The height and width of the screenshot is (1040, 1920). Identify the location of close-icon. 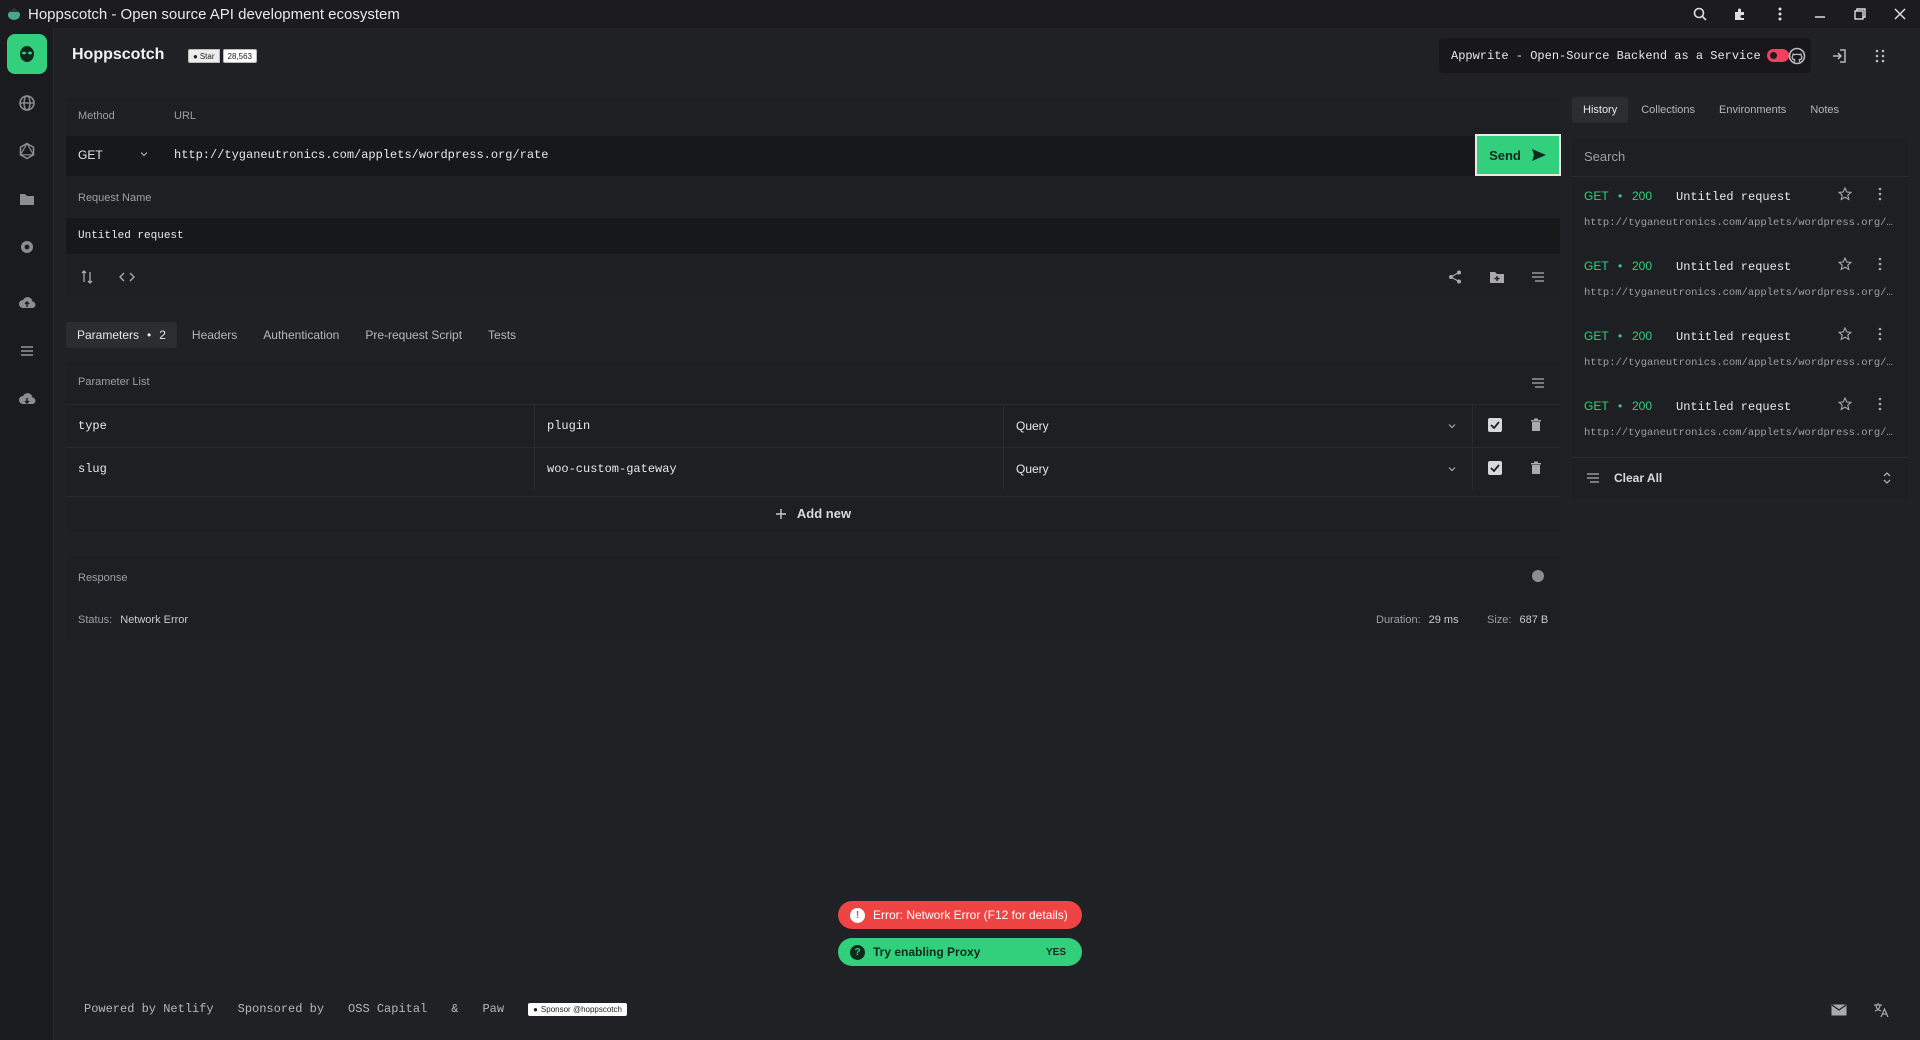
(1900, 14).